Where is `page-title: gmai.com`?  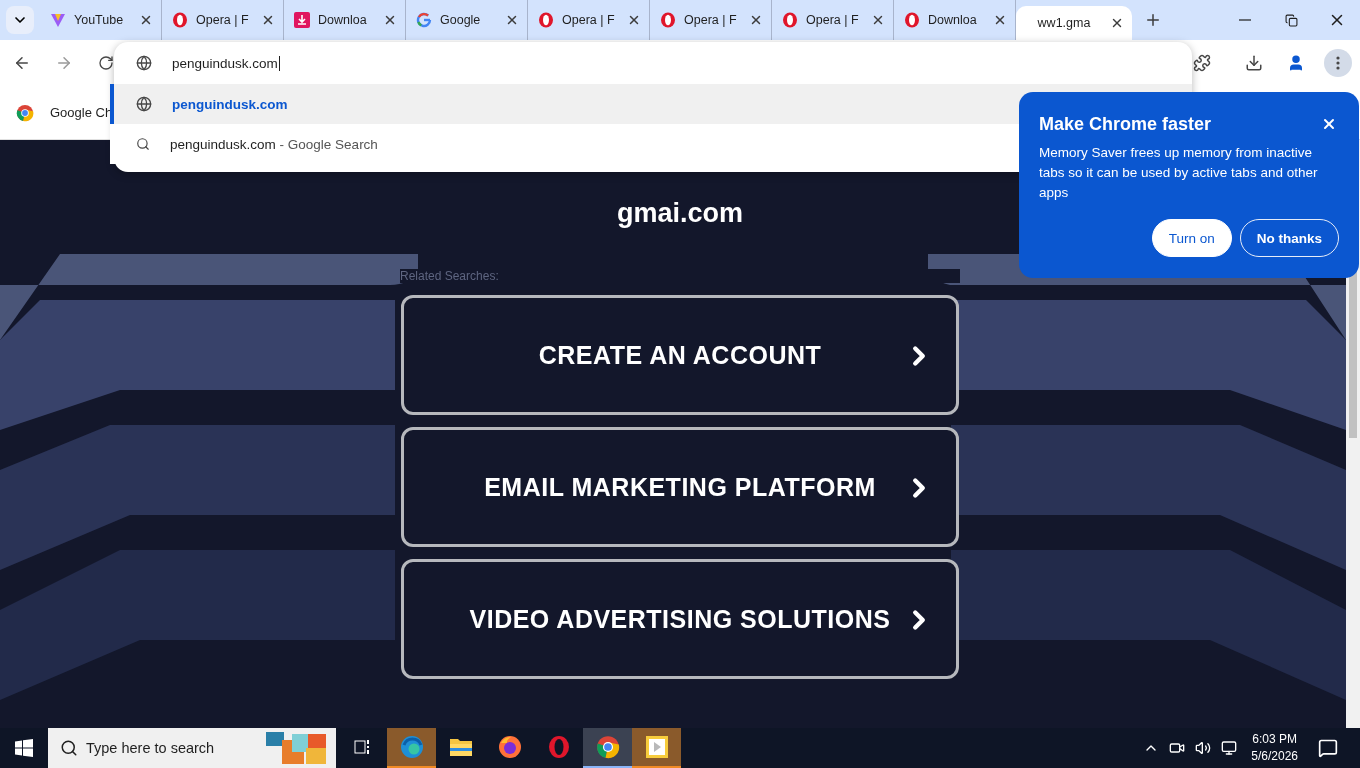 page-title: gmai.com is located at coordinates (679, 213).